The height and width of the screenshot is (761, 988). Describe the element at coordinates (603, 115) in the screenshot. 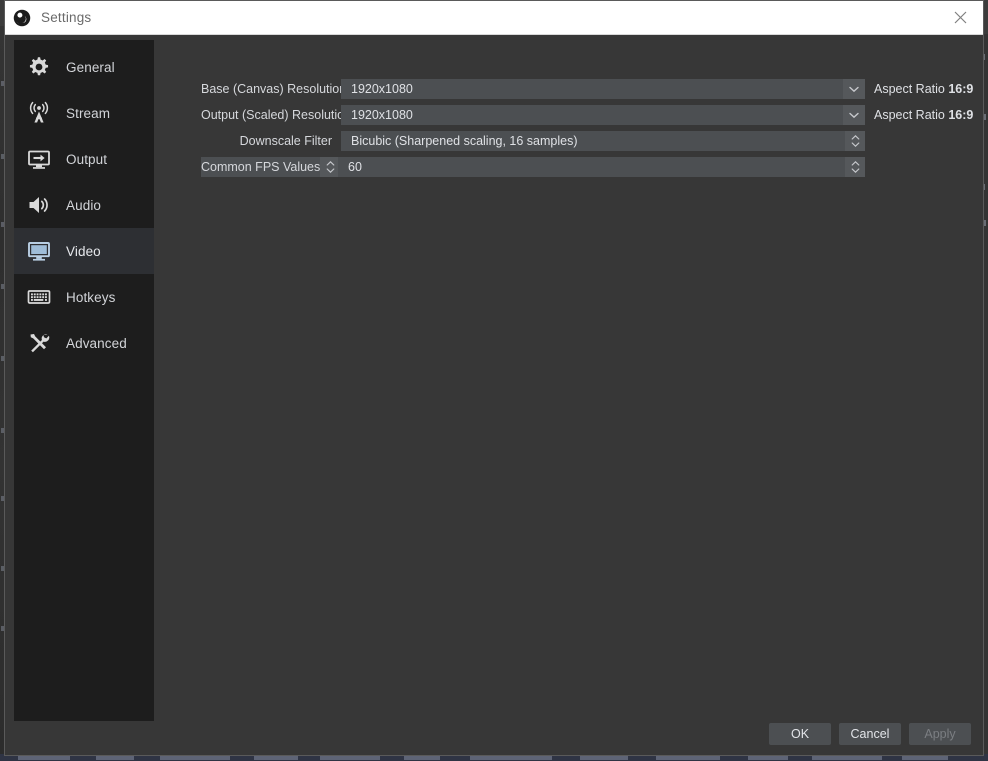

I see `output-resolution-combobox: 1920x1080` at that location.